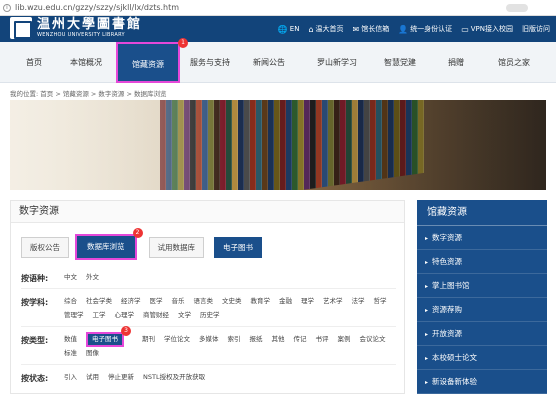 The width and height of the screenshot is (556, 394). I want to click on nav-item-4: 新闻公告, so click(269, 62).